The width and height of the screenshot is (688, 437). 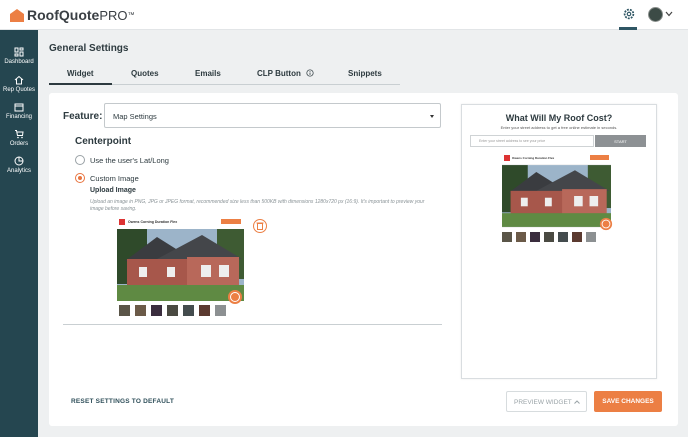 What do you see at coordinates (113, 190) in the screenshot?
I see `upload-image-label: Upload Image` at bounding box center [113, 190].